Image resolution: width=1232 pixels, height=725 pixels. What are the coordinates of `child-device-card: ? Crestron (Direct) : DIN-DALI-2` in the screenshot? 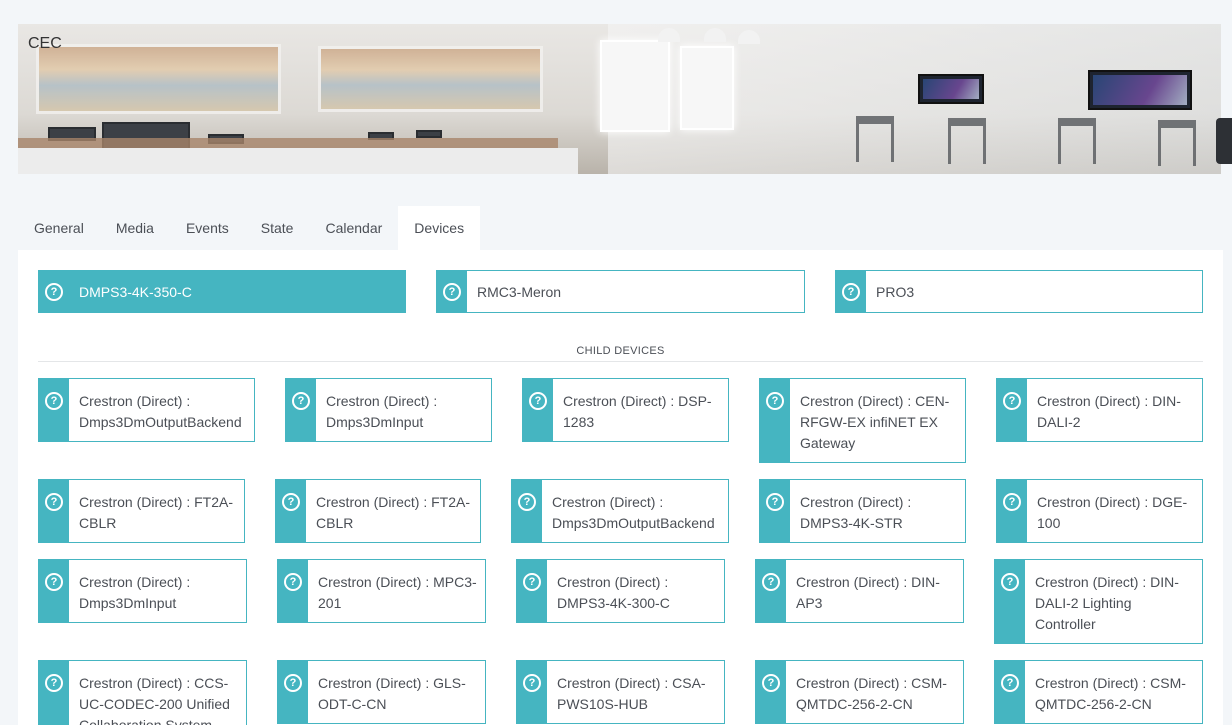 It's located at (1099, 410).